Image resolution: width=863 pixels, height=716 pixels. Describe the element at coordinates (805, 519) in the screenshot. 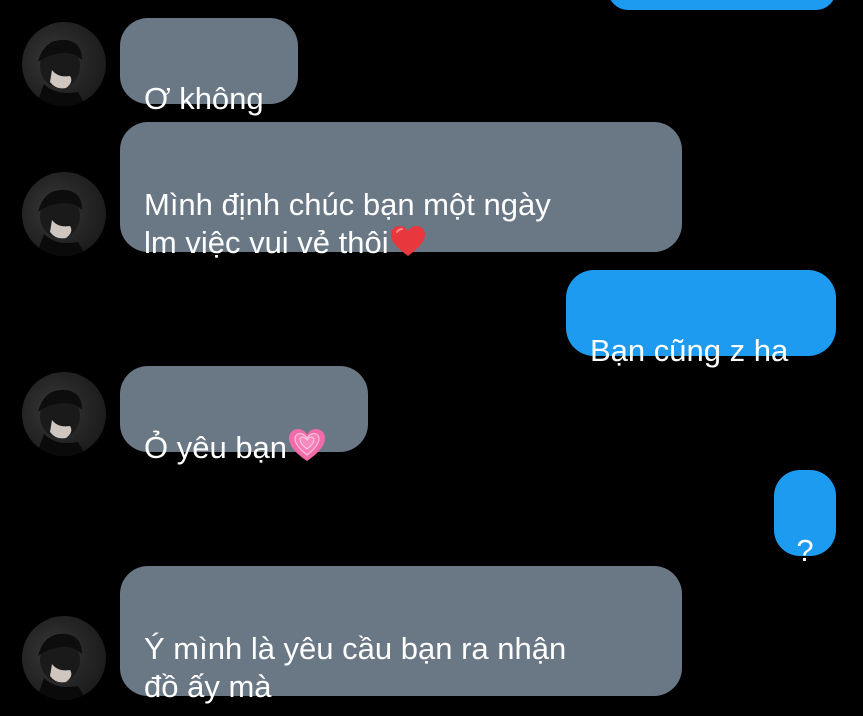

I see `outgoing-message-bubble: ?` at that location.